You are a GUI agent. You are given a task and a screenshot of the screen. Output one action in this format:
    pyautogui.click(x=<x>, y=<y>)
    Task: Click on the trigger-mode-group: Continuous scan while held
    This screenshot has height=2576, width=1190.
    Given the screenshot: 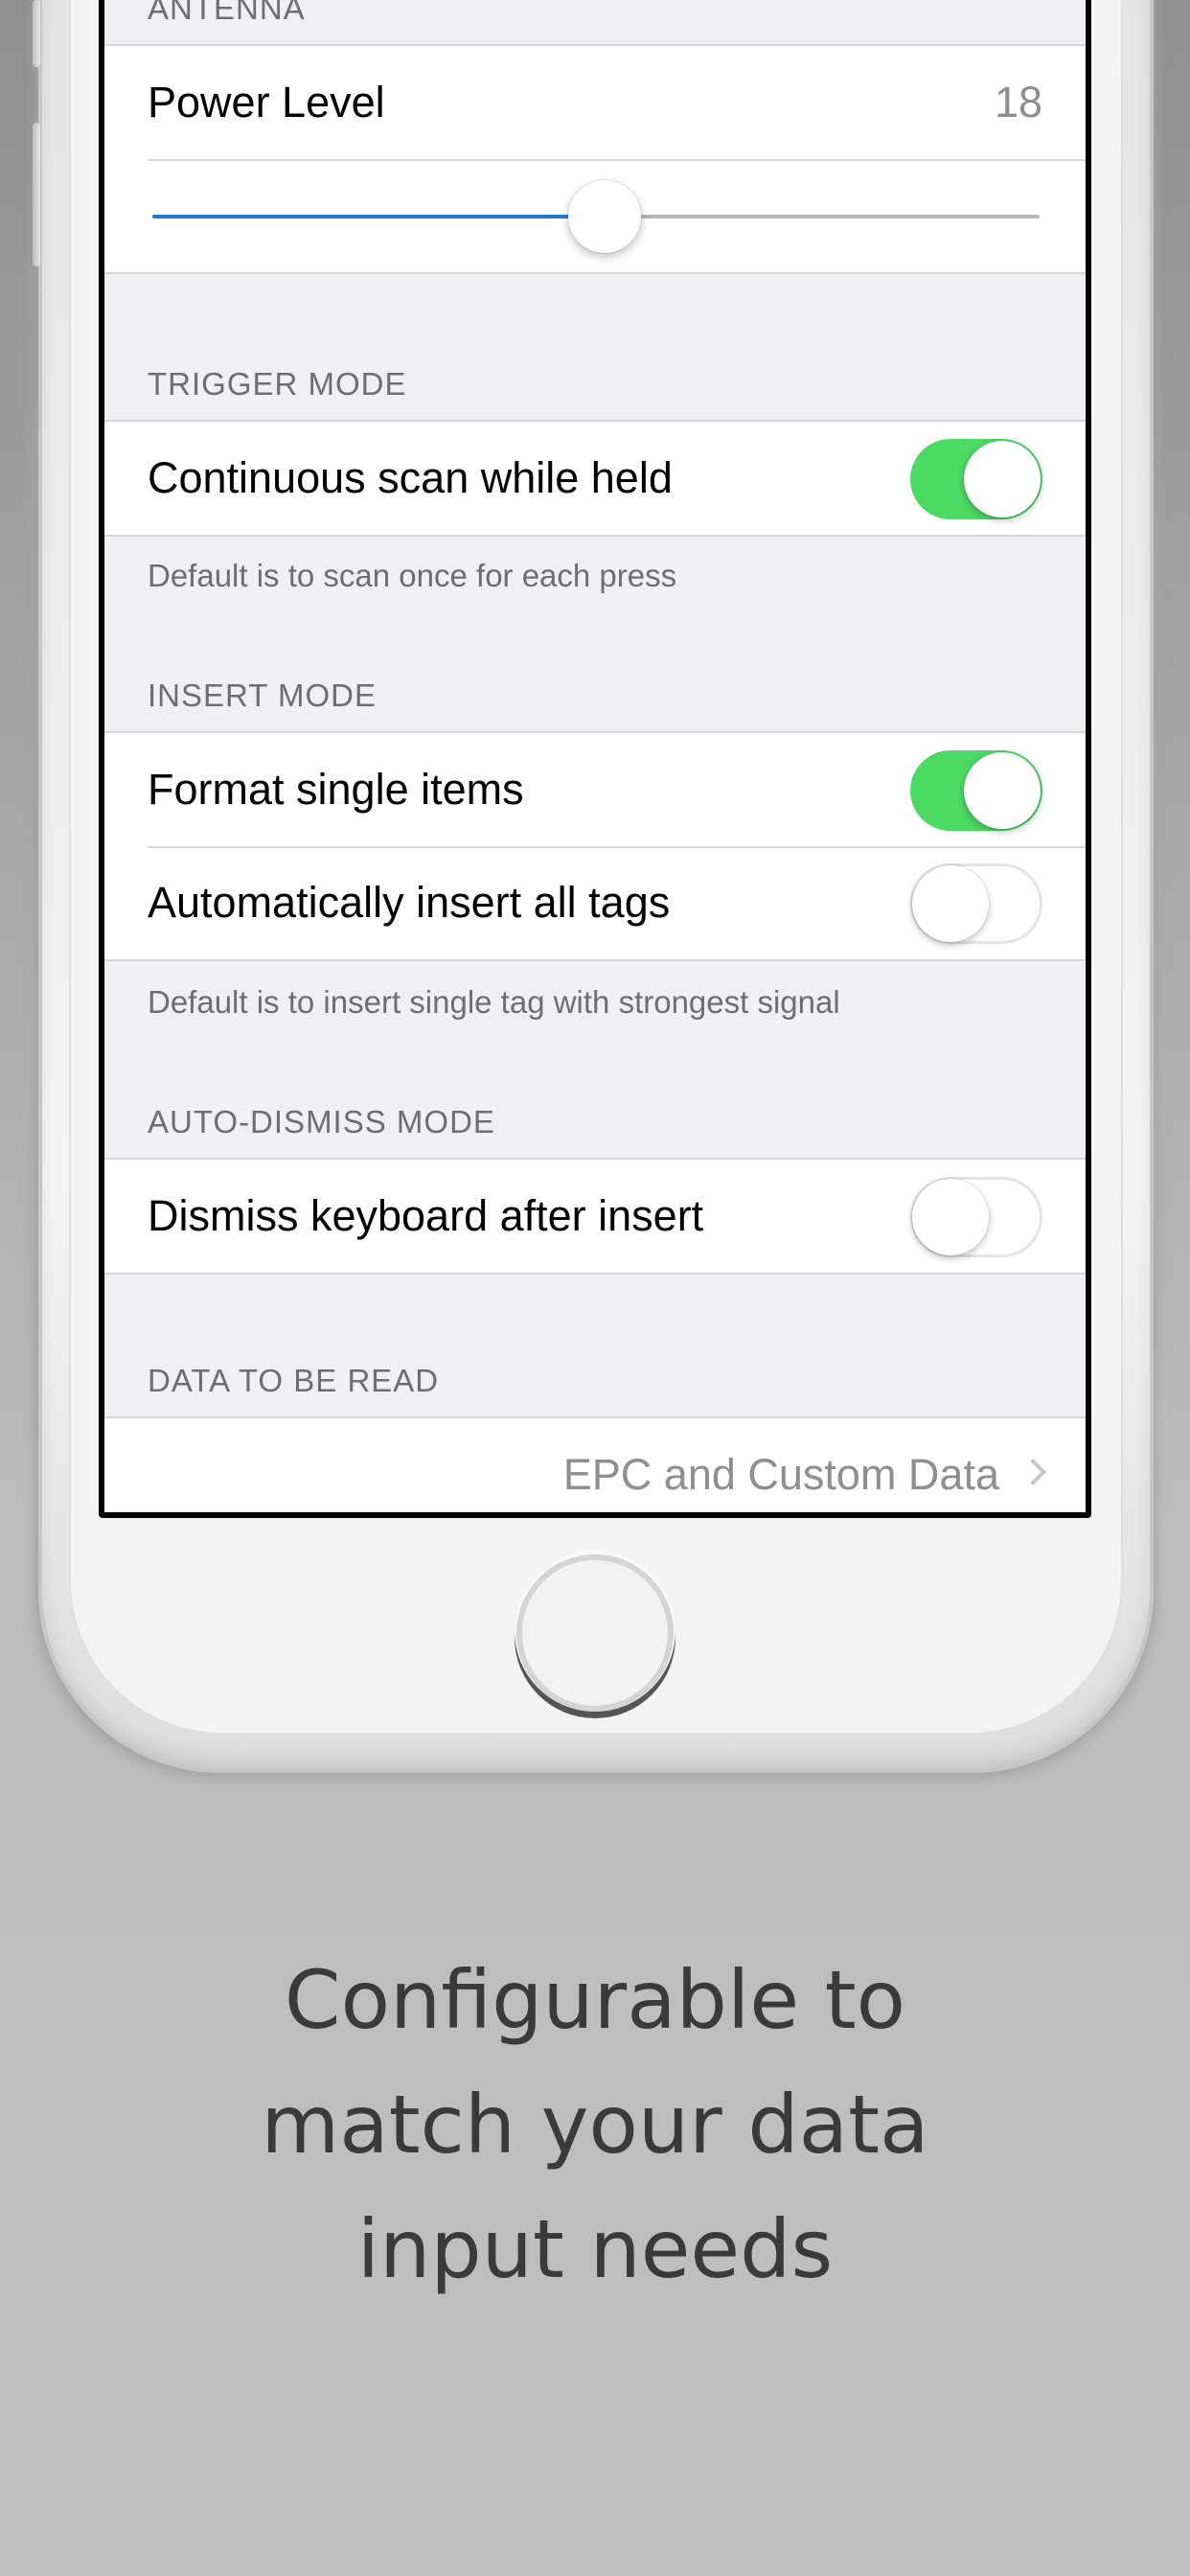 What is the action you would take?
    pyautogui.click(x=595, y=478)
    